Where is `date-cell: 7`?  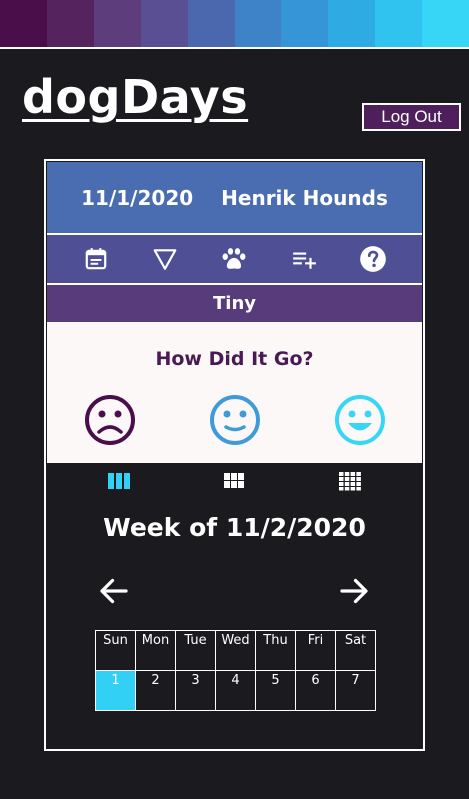
date-cell: 7 is located at coordinates (355, 690).